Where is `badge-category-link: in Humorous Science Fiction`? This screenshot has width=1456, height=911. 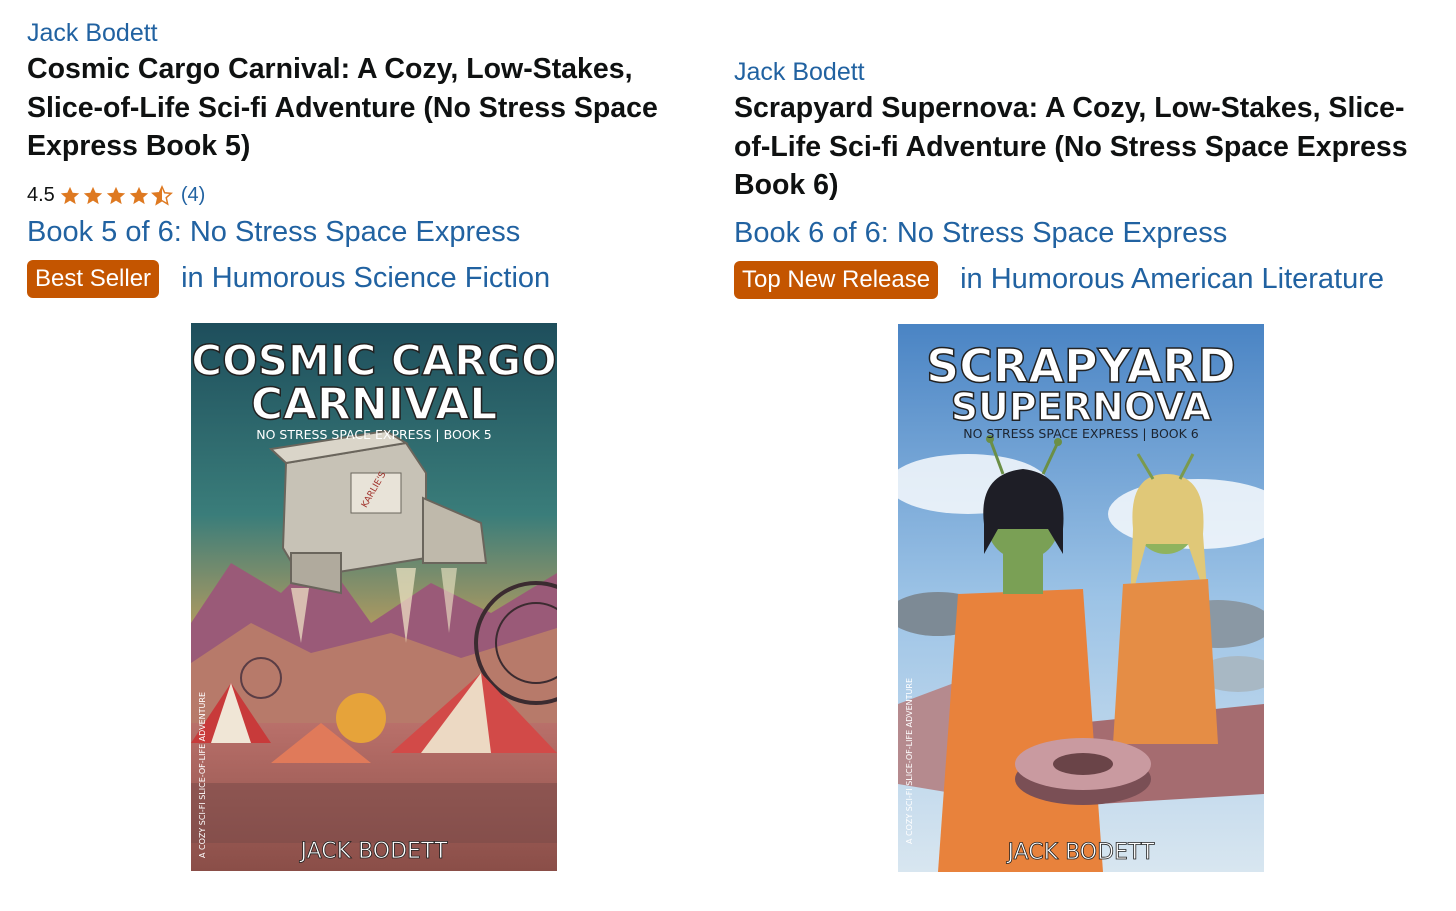 badge-category-link: in Humorous Science Fiction is located at coordinates (365, 278).